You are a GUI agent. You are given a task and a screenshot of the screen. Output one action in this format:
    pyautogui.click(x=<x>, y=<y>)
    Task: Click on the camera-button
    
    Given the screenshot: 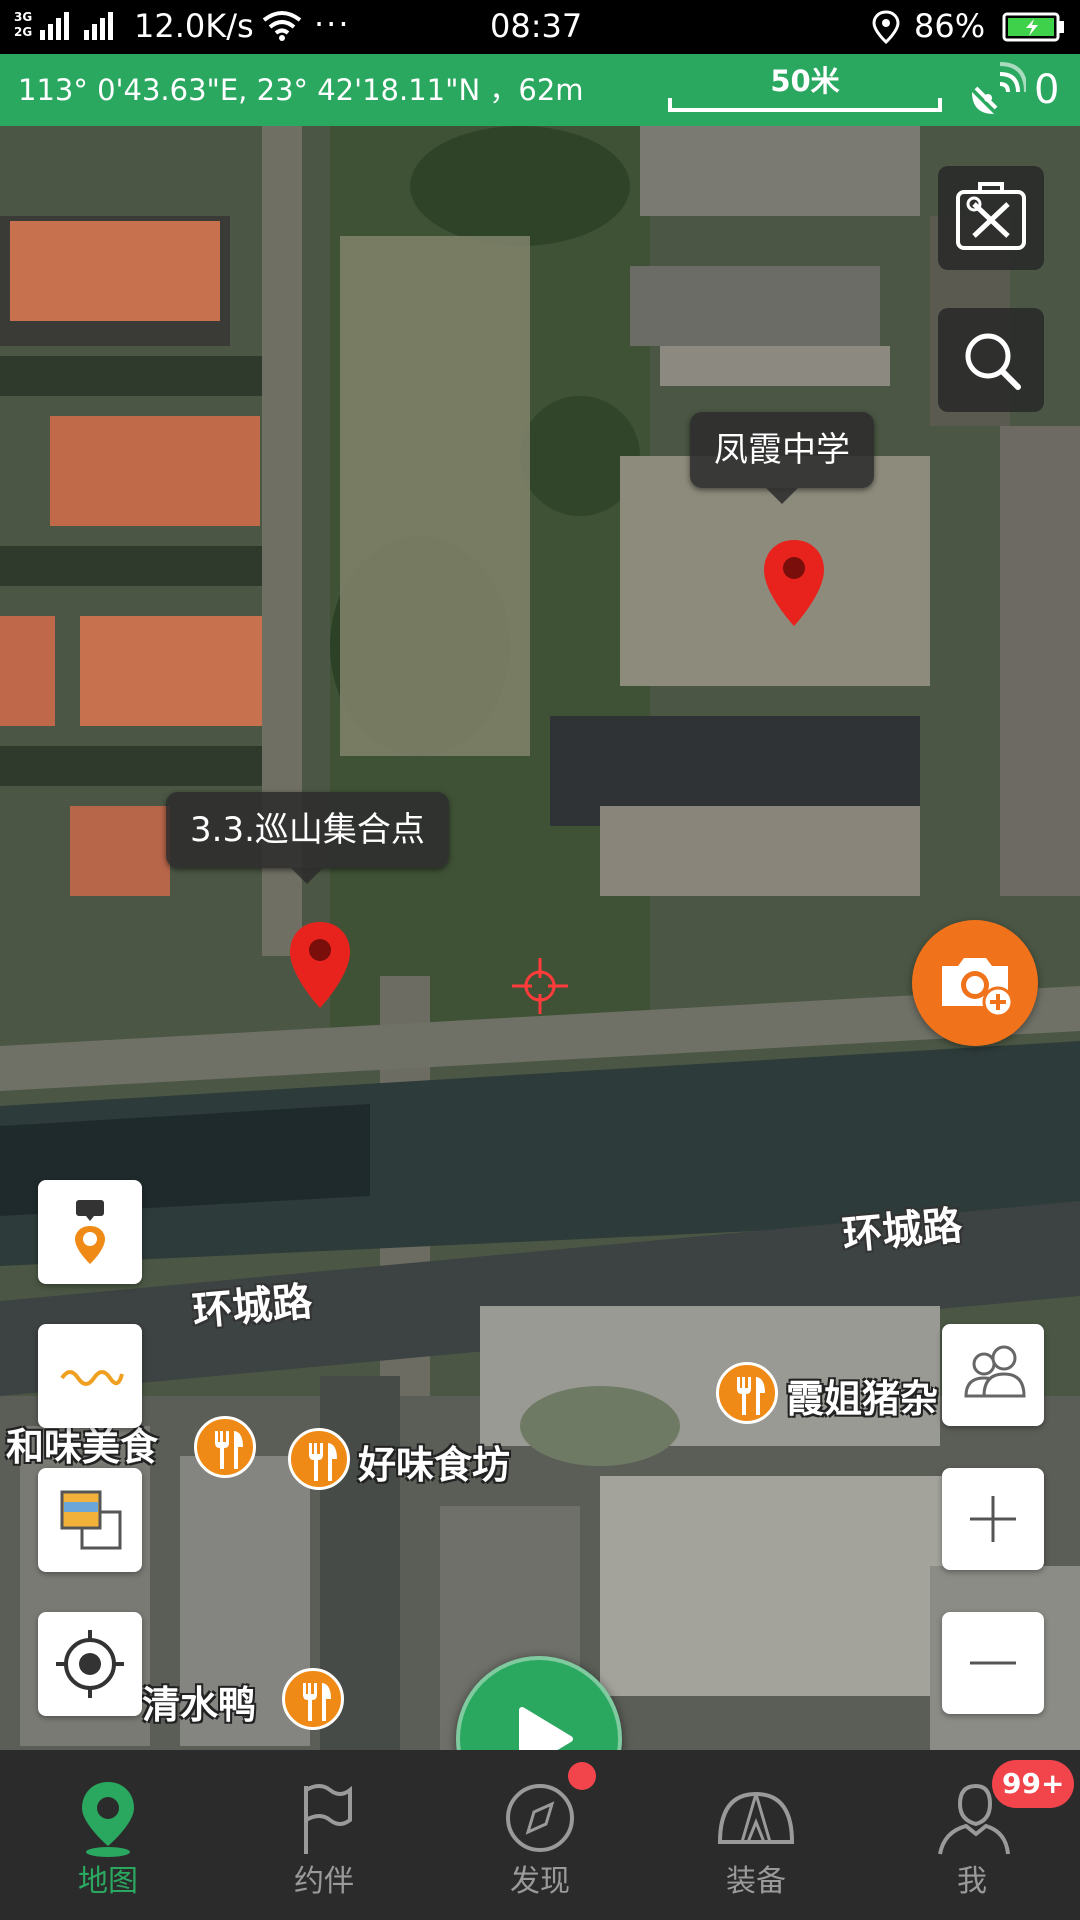 What is the action you would take?
    pyautogui.click(x=975, y=983)
    